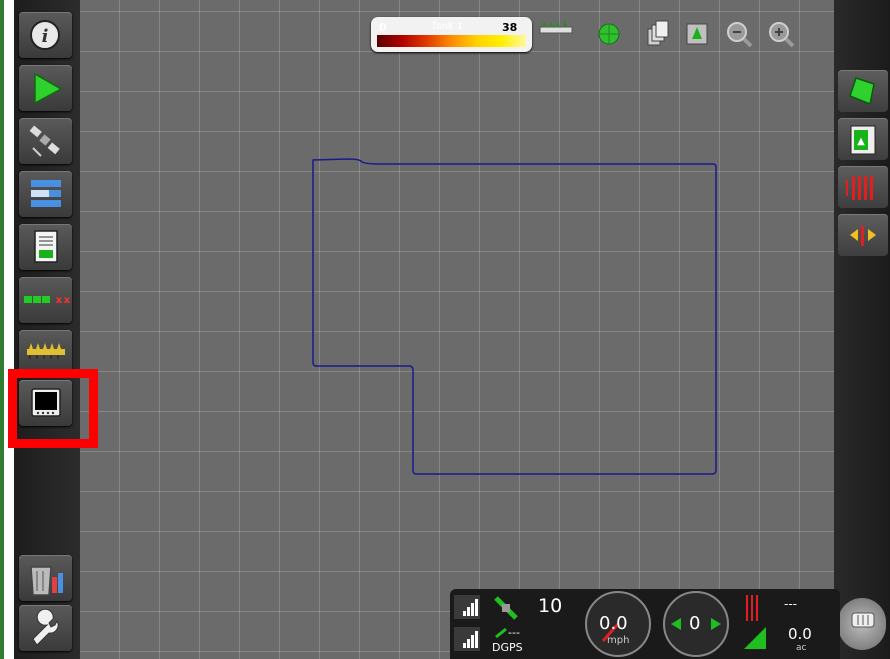 Image resolution: width=890 pixels, height=659 pixels. I want to click on job-report-button, so click(45, 247).